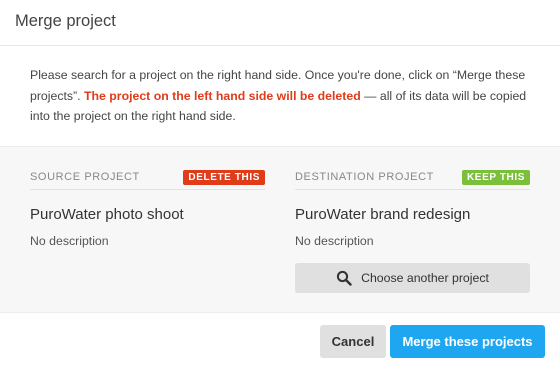 The height and width of the screenshot is (369, 560). What do you see at coordinates (85, 177) in the screenshot?
I see `source-project-label: SOURCE PROJECT` at bounding box center [85, 177].